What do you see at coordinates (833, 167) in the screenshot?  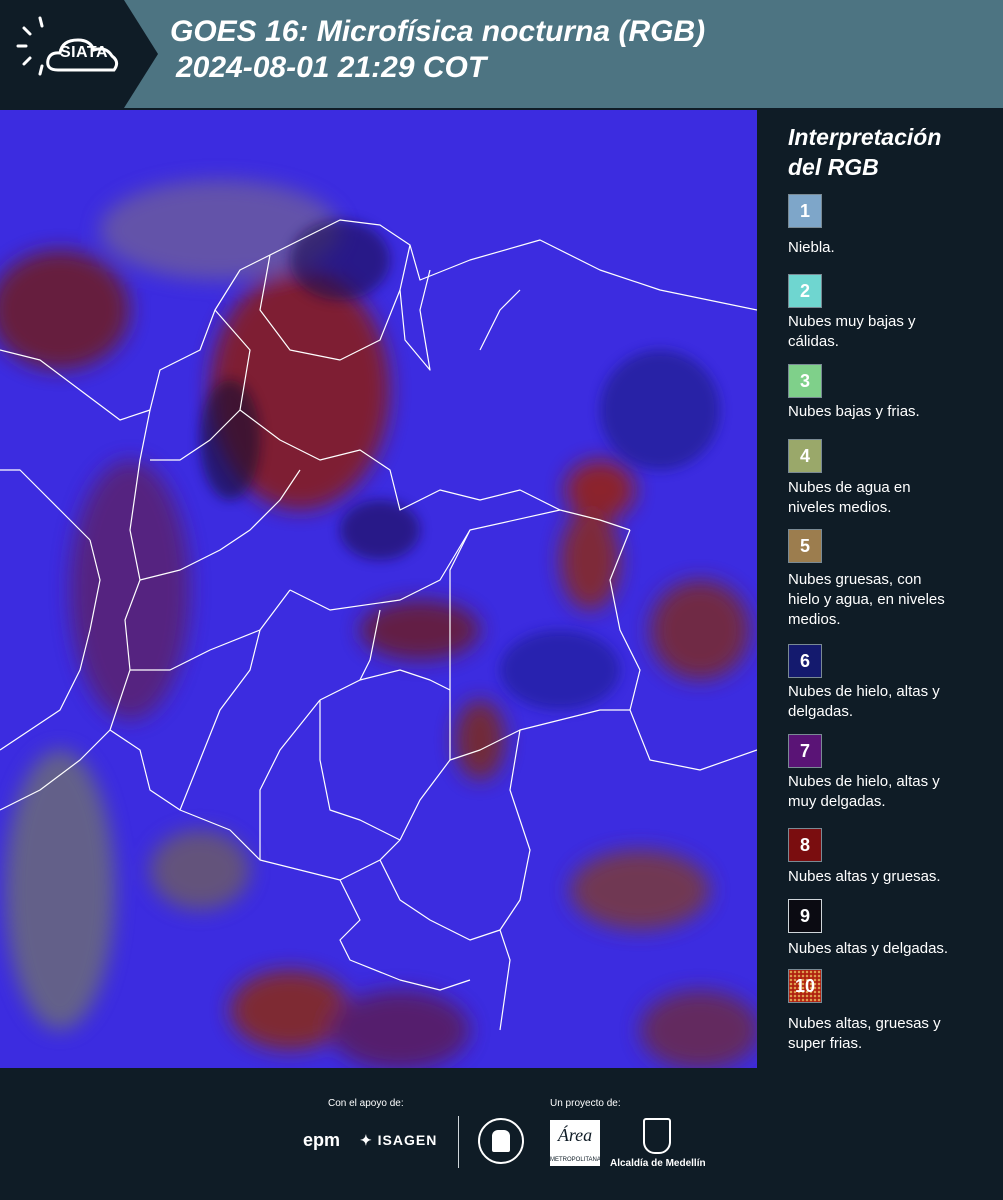 I see `legend-title-line-2: del RGB` at bounding box center [833, 167].